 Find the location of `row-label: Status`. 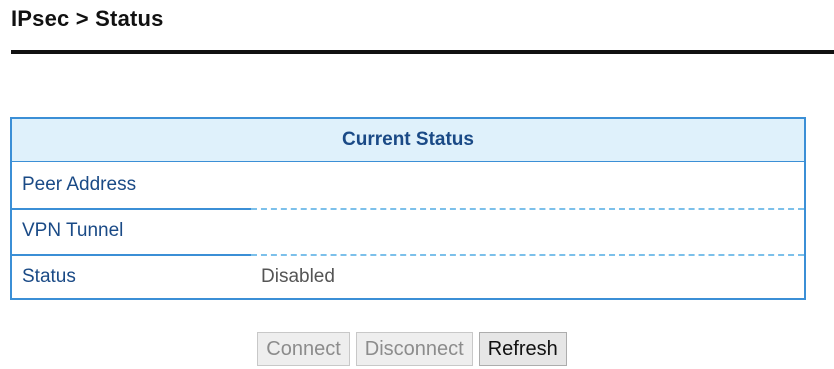

row-label: Status is located at coordinates (49, 276).